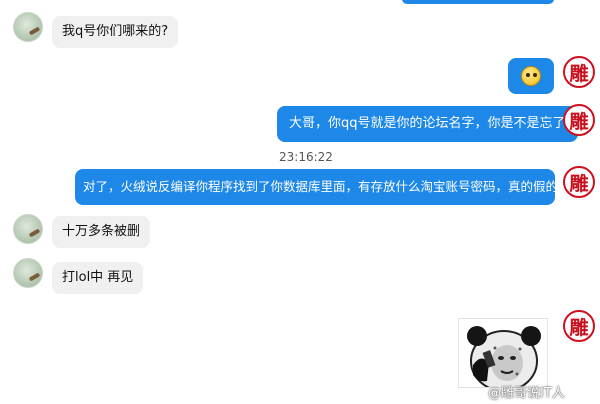  Describe the element at coordinates (98, 278) in the screenshot. I see `message-bubble-left: 打lol中 再见` at that location.